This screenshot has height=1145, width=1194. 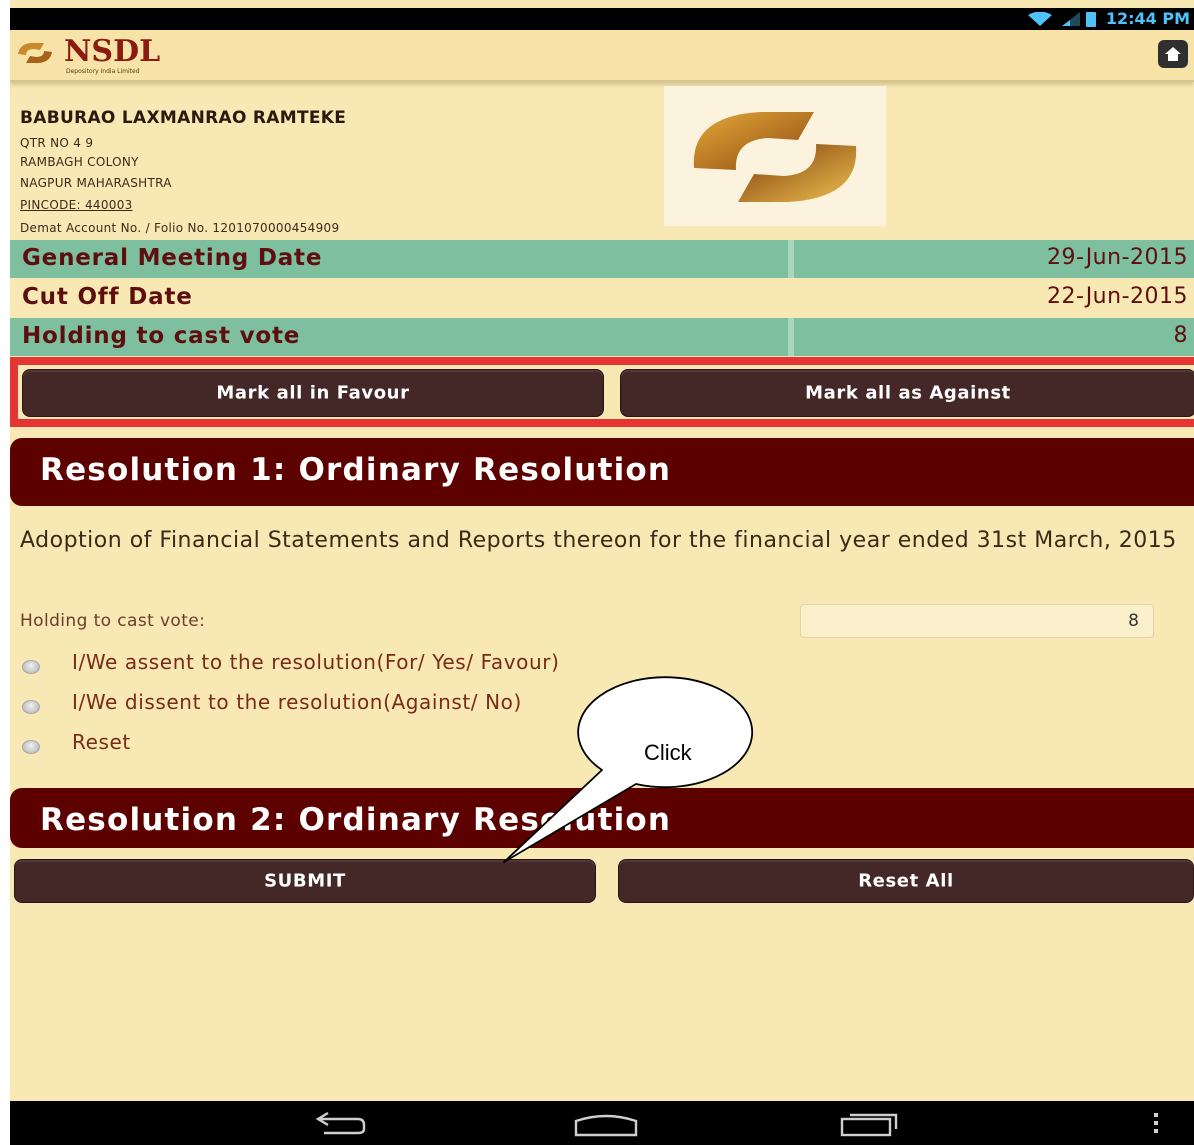 I want to click on home-button, so click(x=1173, y=54).